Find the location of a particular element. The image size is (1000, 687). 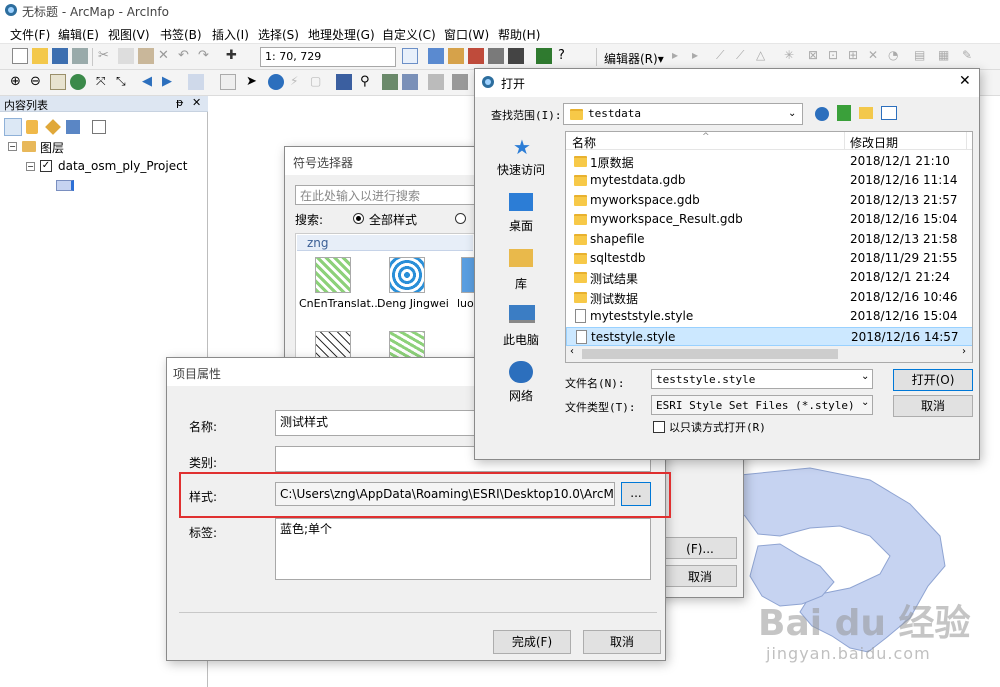

desktop-icon is located at coordinates (521, 202).